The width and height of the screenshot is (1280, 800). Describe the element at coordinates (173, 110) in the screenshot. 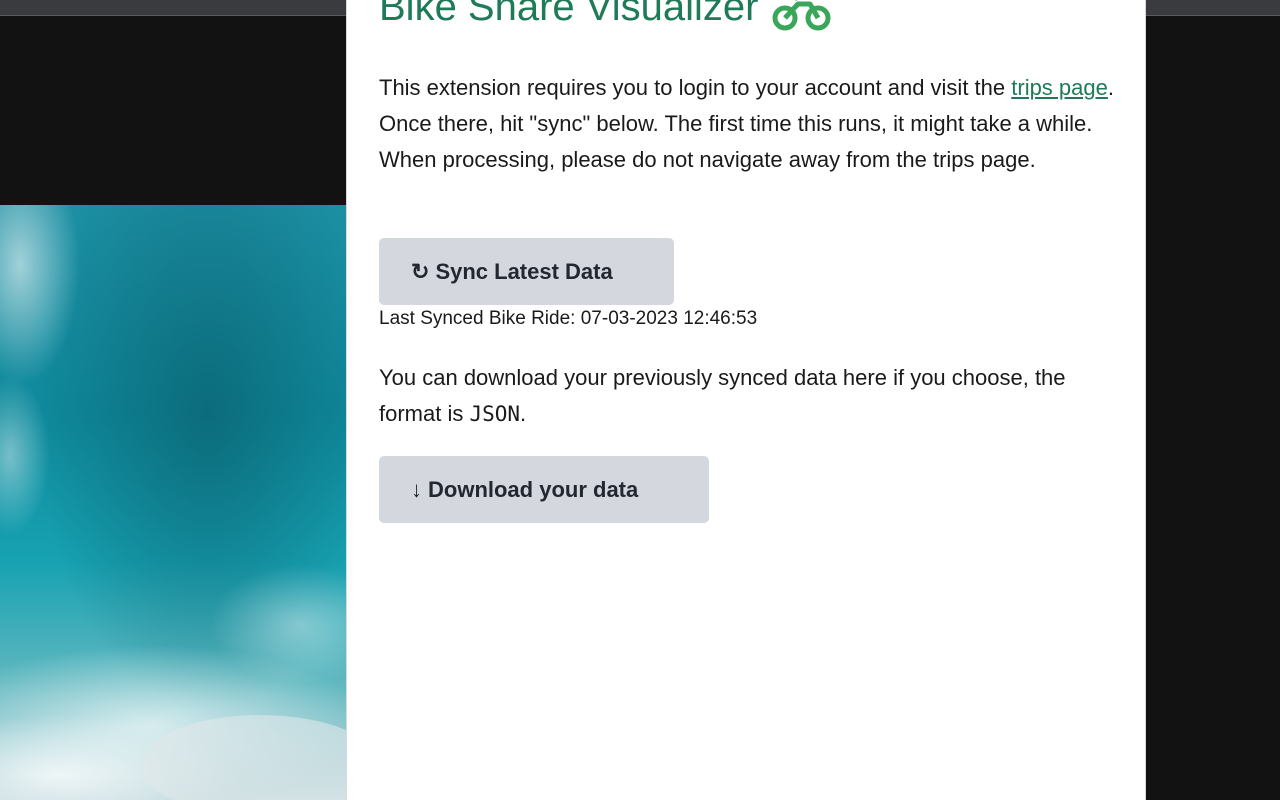

I see `background-dark-area` at that location.